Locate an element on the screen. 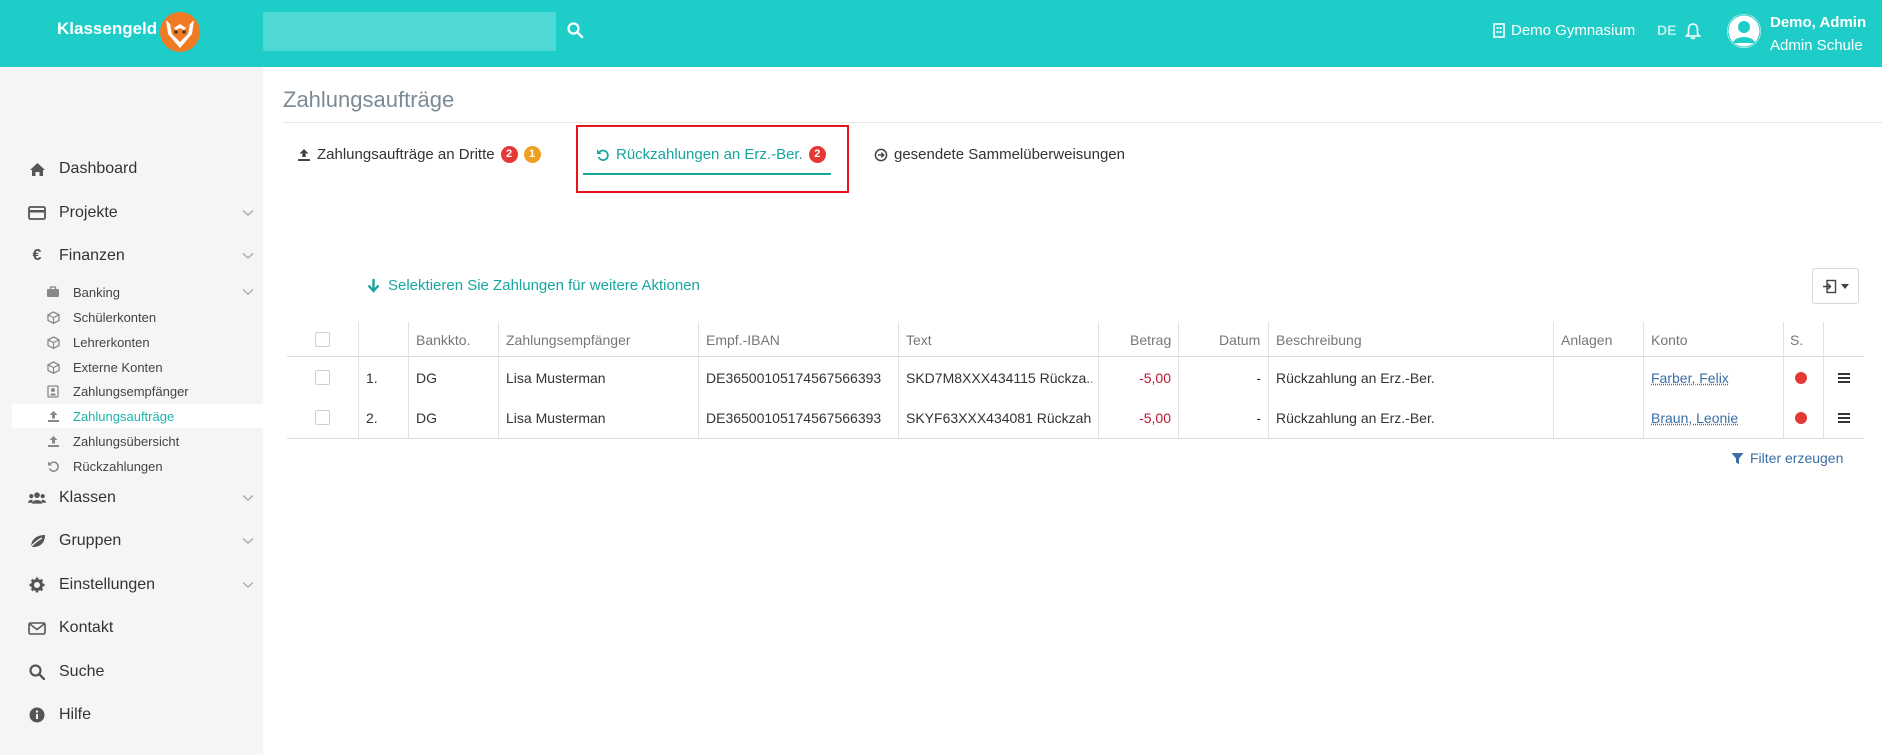 The width and height of the screenshot is (1882, 755). user-icon is located at coordinates (1744, 31).